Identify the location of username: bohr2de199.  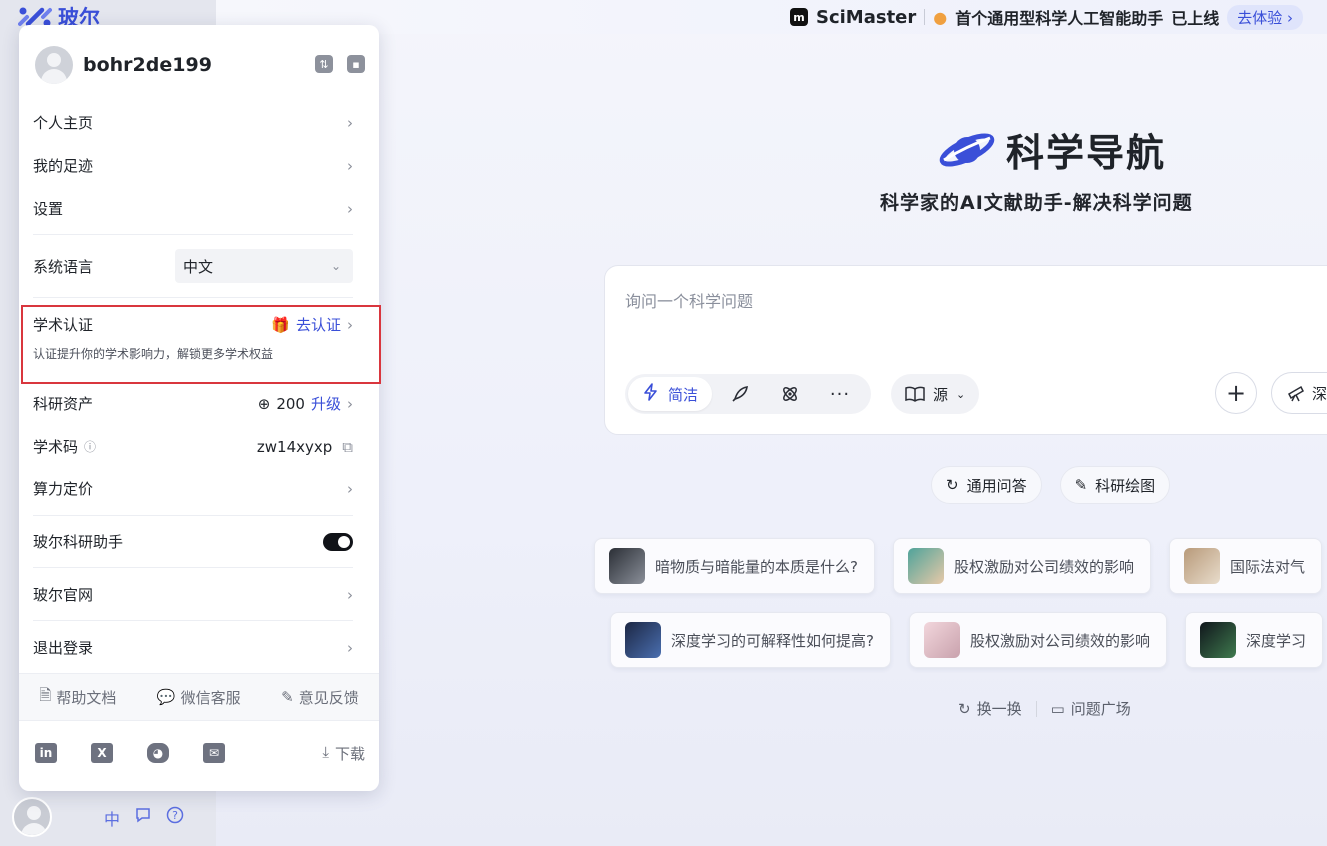
(147, 65).